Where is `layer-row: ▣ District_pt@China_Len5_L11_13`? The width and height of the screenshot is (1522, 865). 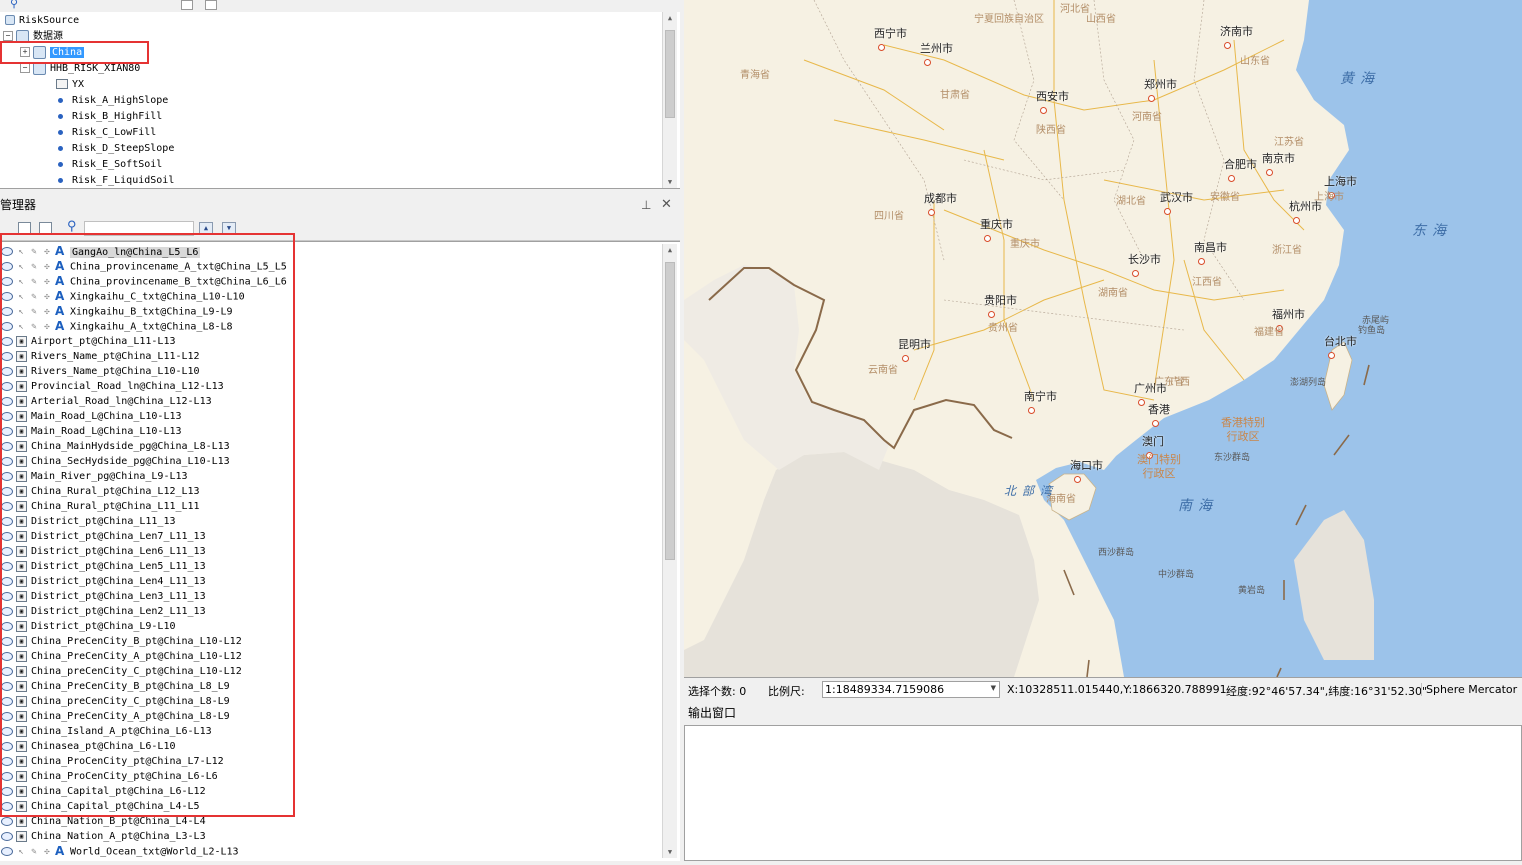 layer-row: ▣ District_pt@China_Len5_L11_13 is located at coordinates (103, 566).